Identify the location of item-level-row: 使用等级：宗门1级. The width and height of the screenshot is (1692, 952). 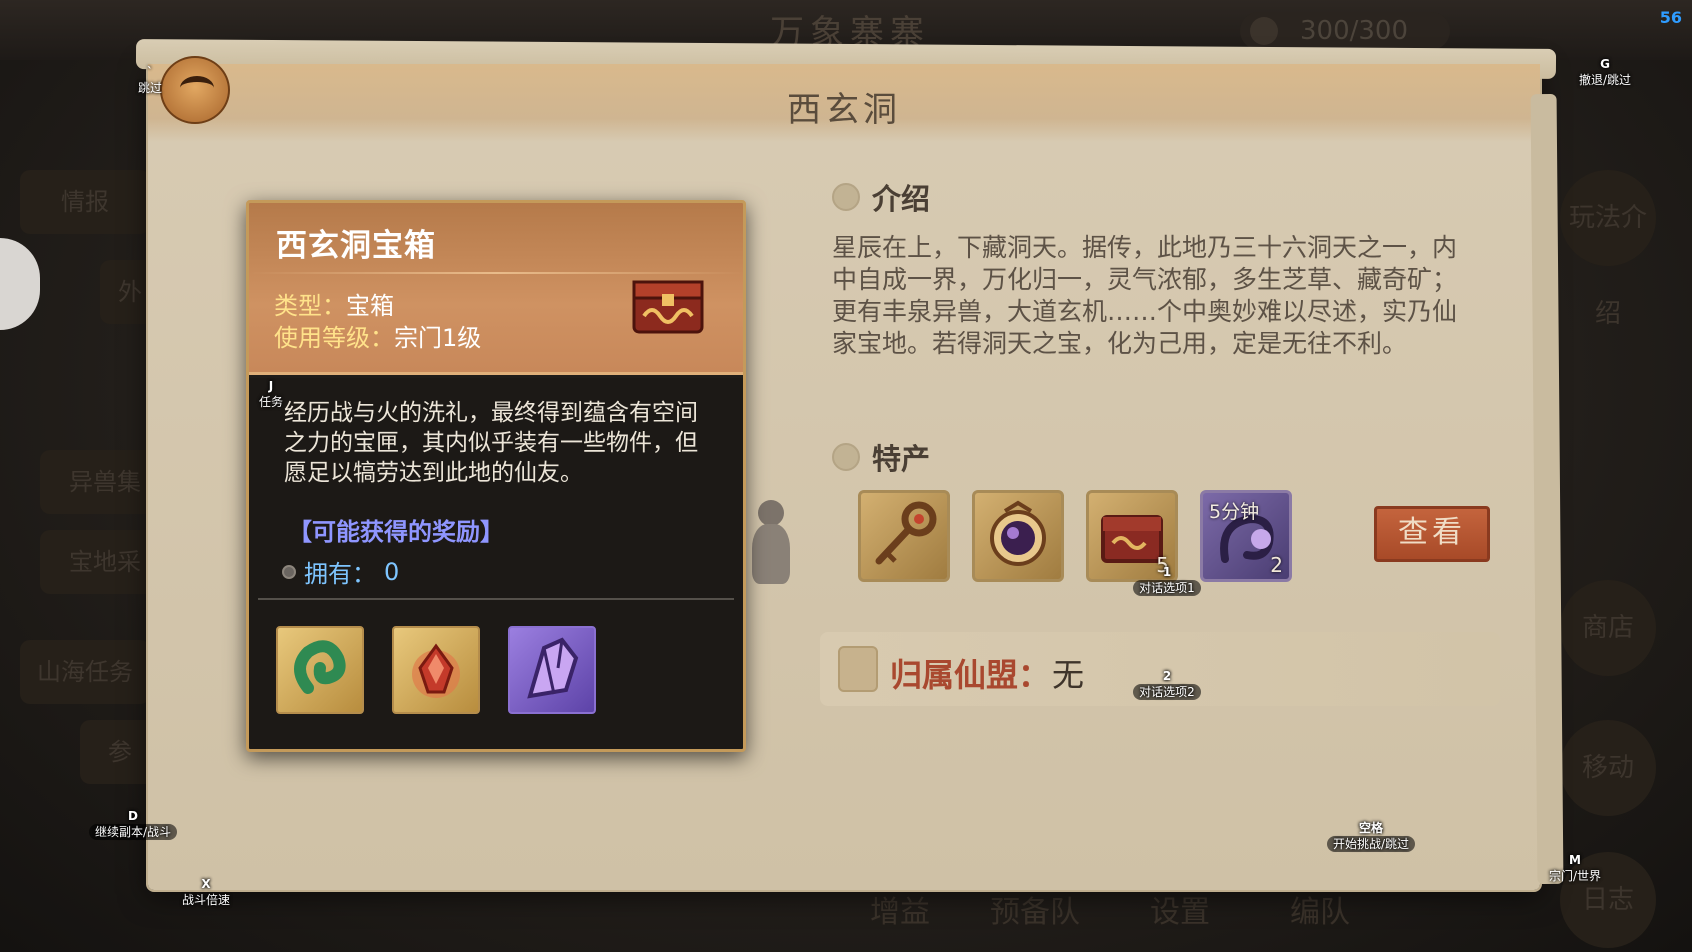
(377, 335).